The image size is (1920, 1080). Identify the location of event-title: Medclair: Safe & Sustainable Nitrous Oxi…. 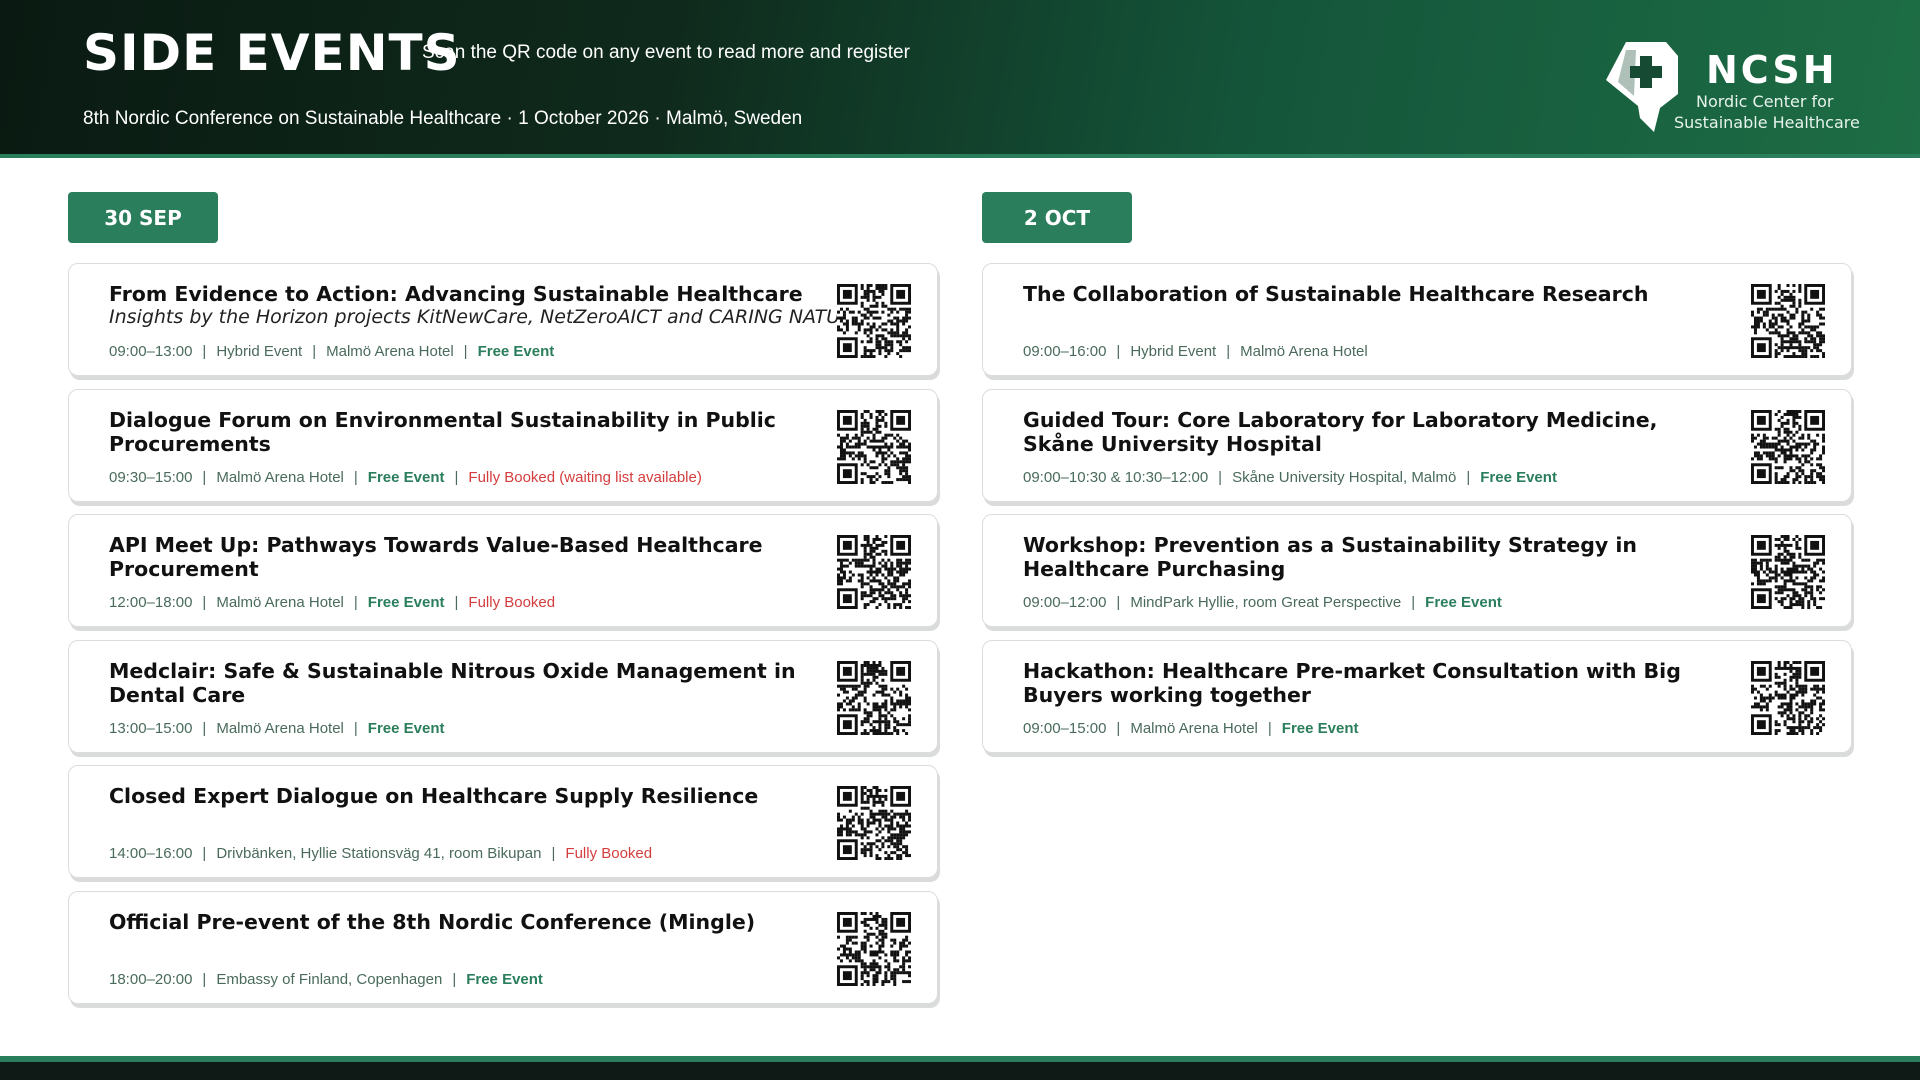
(452, 682).